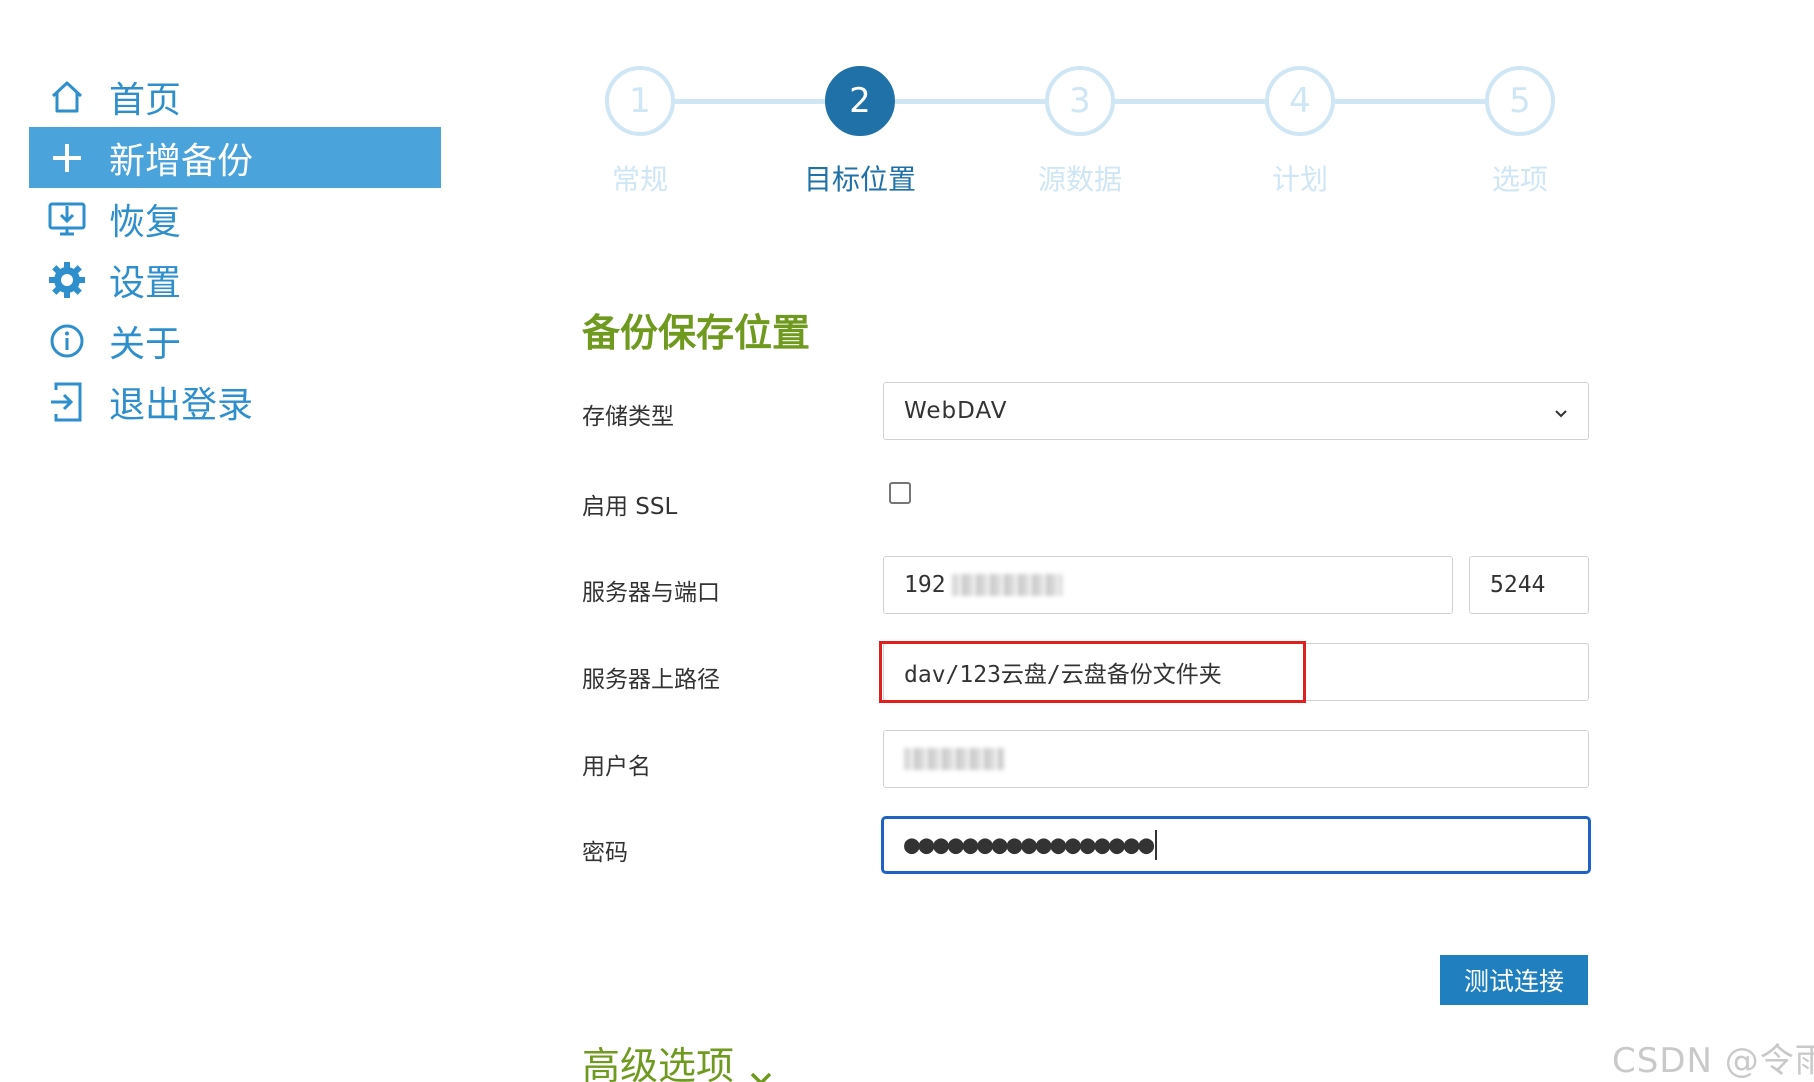 The height and width of the screenshot is (1082, 1814). What do you see at coordinates (1520, 101) in the screenshot?
I see `step-number: 5` at bounding box center [1520, 101].